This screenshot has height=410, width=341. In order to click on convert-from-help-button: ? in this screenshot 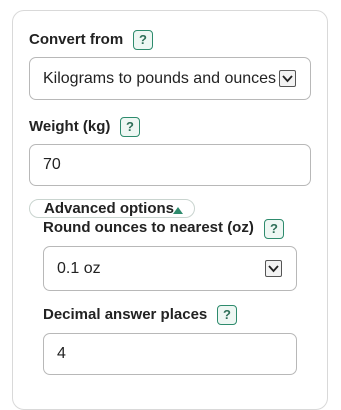, I will do `click(143, 40)`.